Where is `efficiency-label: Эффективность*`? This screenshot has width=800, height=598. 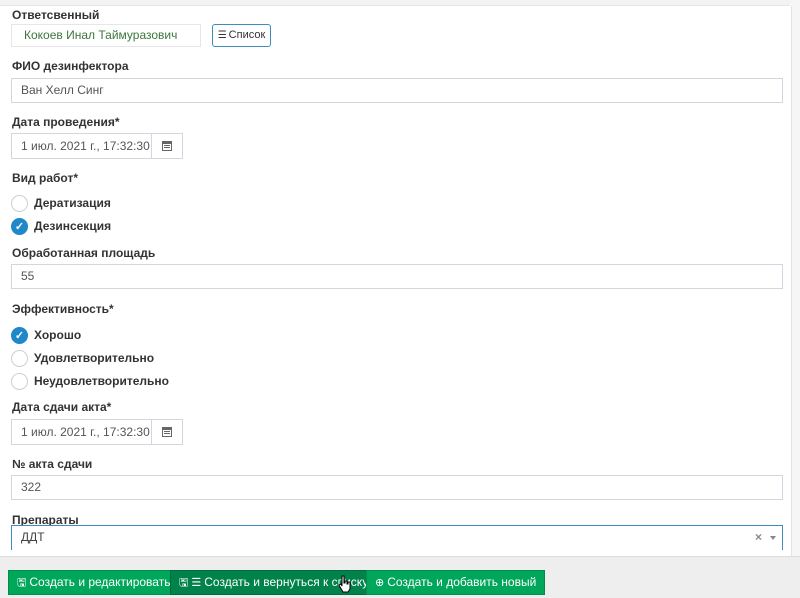
efficiency-label: Эффективность* is located at coordinates (63, 309).